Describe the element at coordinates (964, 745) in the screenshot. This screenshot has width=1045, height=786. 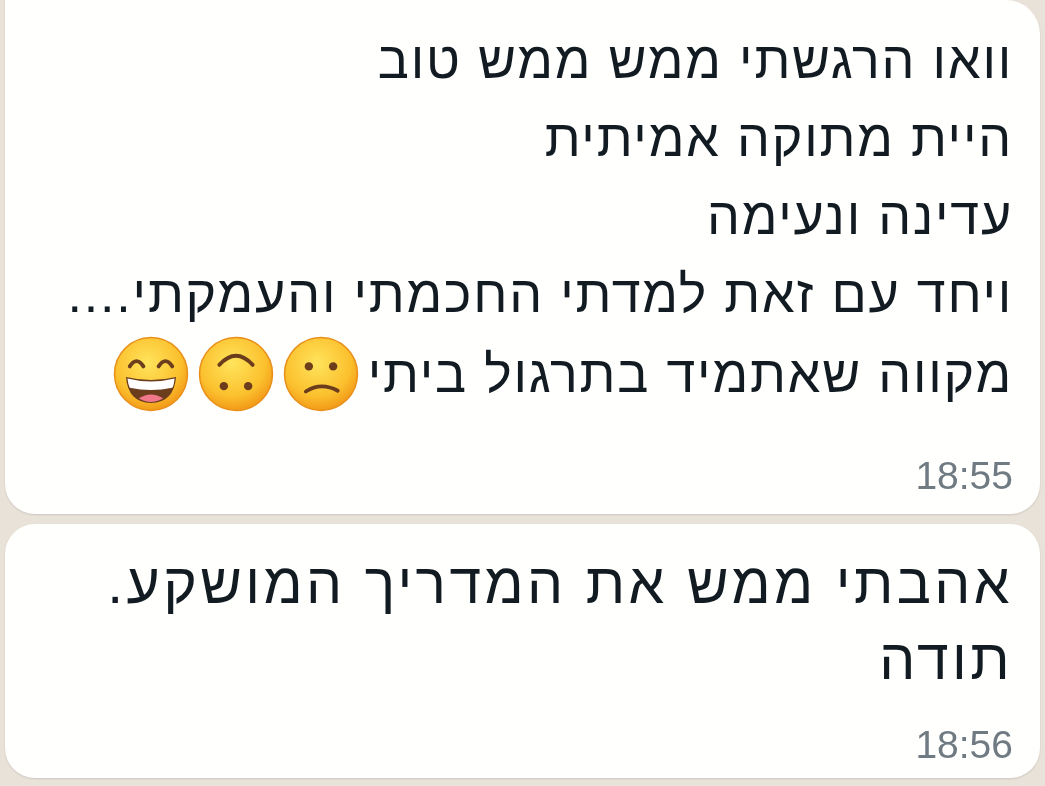
I see `timestamp: 18:56` at that location.